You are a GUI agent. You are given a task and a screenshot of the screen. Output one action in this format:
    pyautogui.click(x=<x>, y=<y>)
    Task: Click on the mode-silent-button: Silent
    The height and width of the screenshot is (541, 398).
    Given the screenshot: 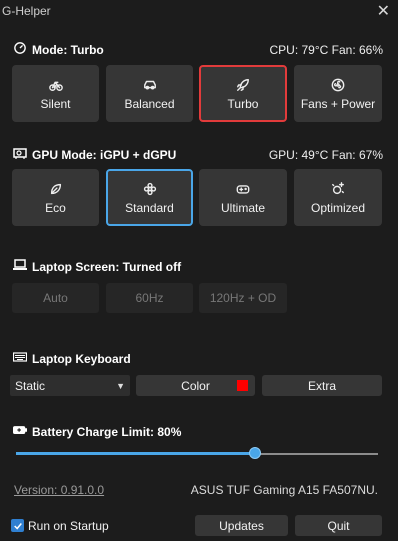 What is the action you would take?
    pyautogui.click(x=55, y=93)
    